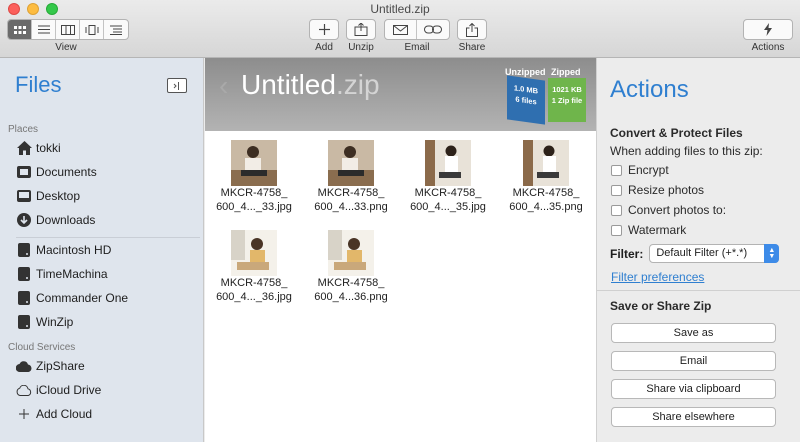 Image resolution: width=800 pixels, height=442 pixels. Describe the element at coordinates (693, 361) in the screenshot. I see `email-zip-button: Email` at that location.